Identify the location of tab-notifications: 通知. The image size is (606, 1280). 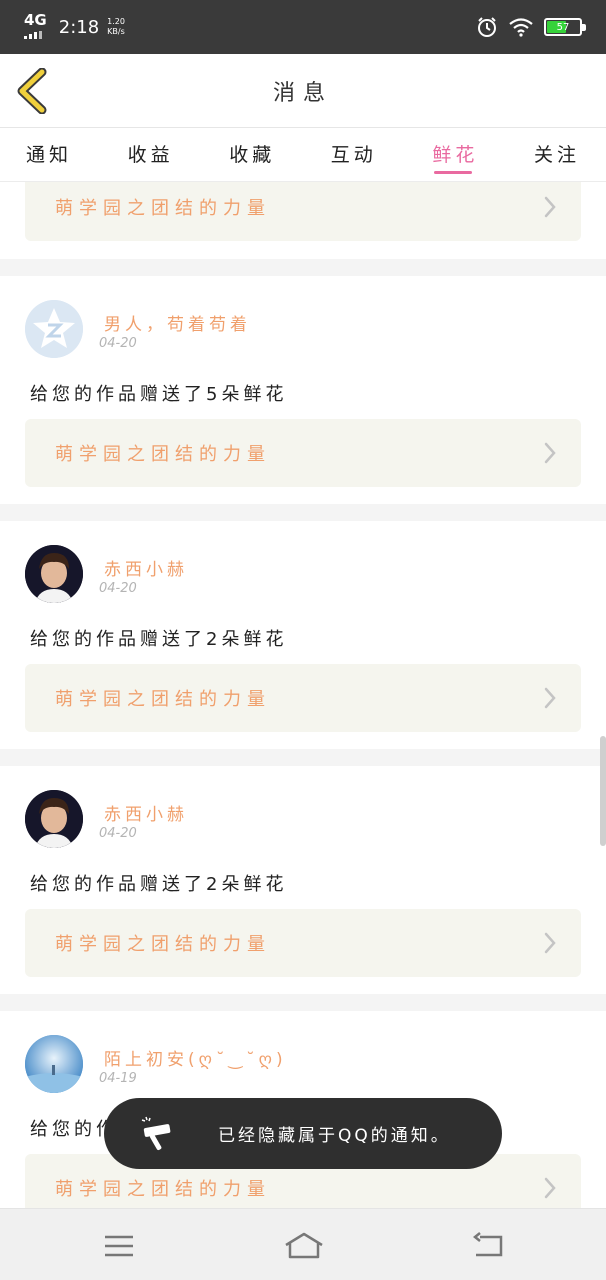
(49, 155).